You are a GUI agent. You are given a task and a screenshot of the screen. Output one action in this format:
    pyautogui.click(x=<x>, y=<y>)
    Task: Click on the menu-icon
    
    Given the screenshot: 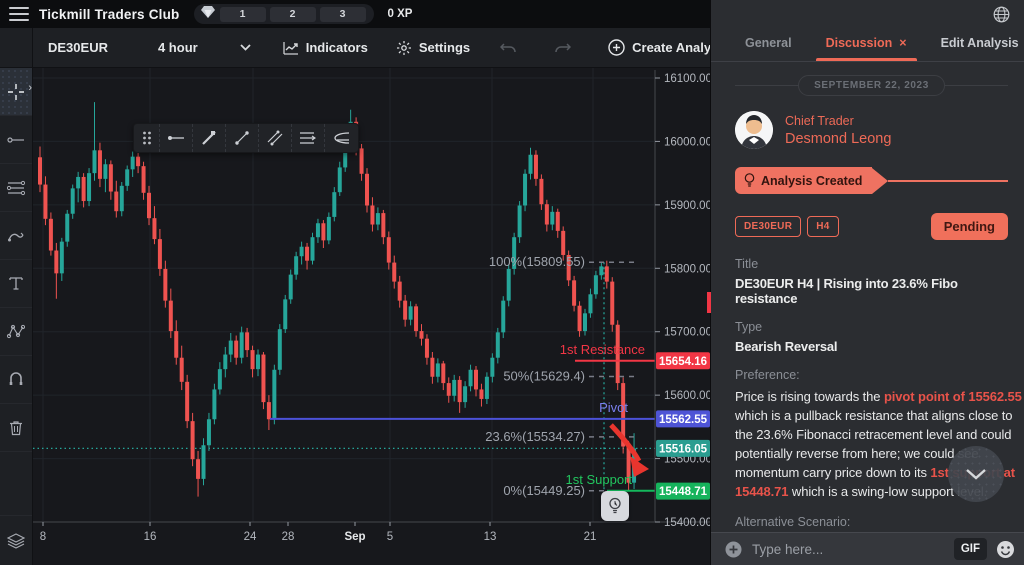 What is the action you would take?
    pyautogui.click(x=19, y=14)
    